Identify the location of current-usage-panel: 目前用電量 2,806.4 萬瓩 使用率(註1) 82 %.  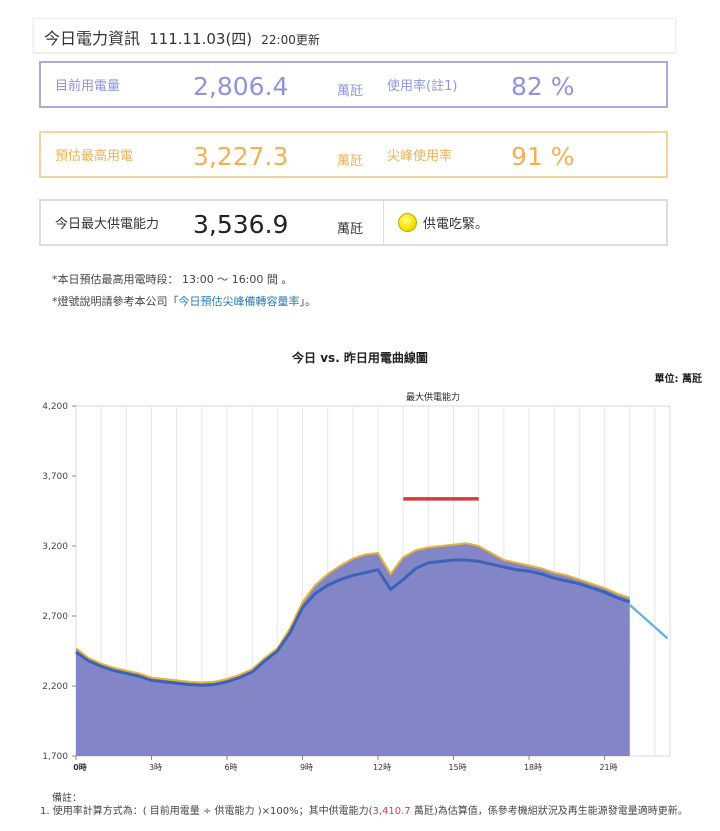
(353, 84).